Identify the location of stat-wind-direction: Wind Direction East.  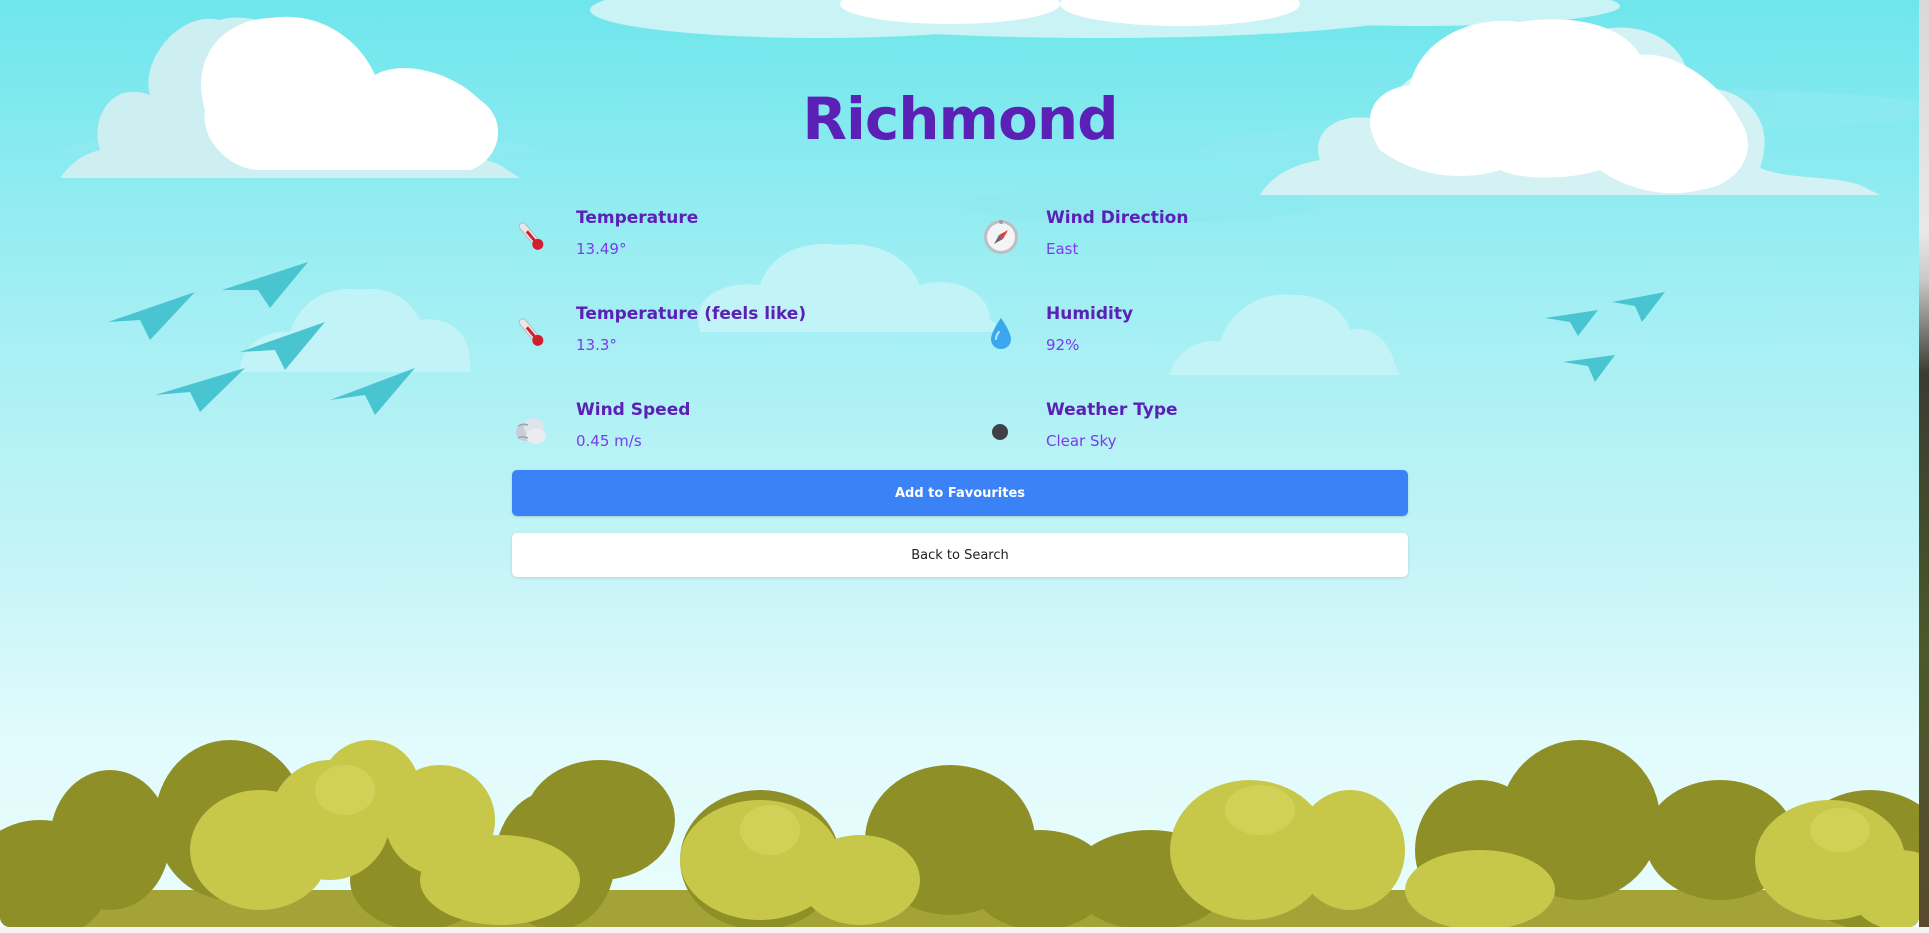
(1202, 243).